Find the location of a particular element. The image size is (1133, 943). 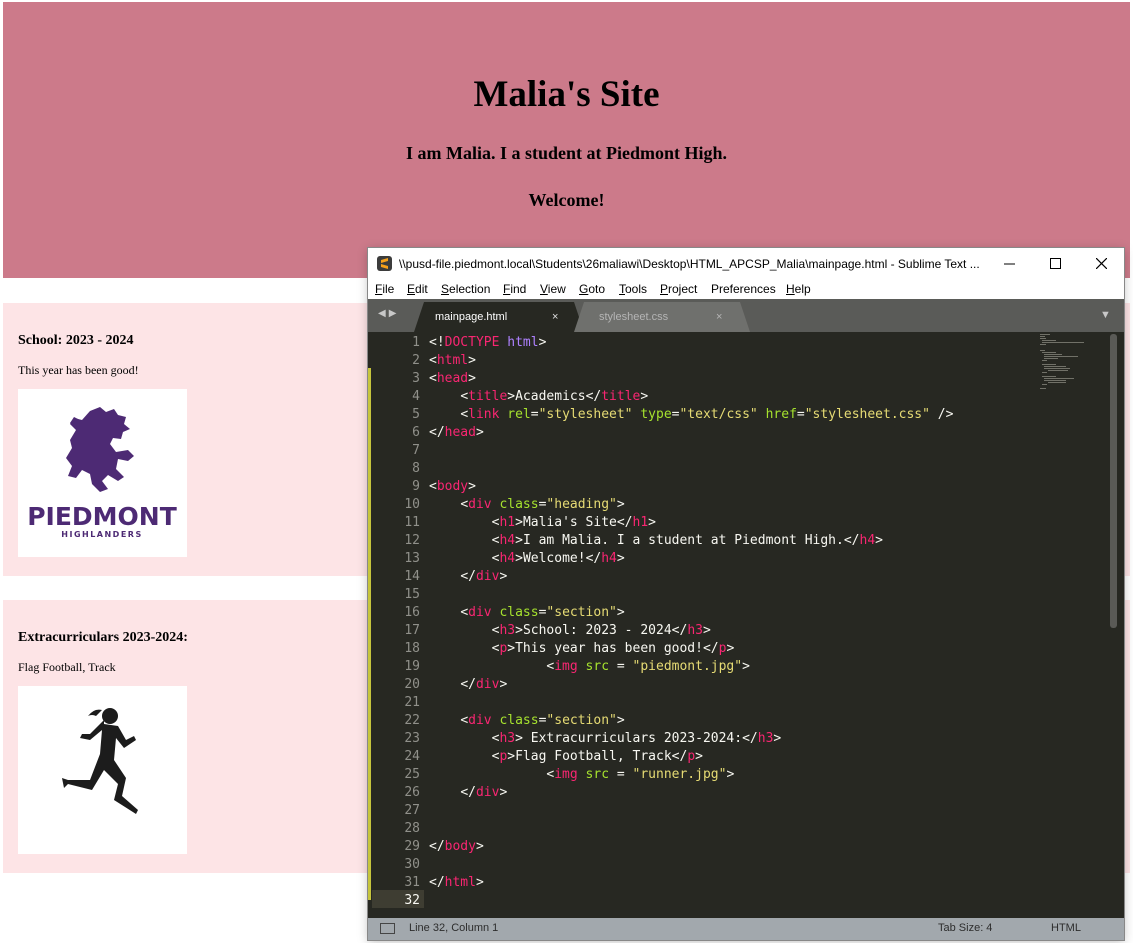

section-extracurriculars-text: Flag Football, Track is located at coordinates (67, 667).